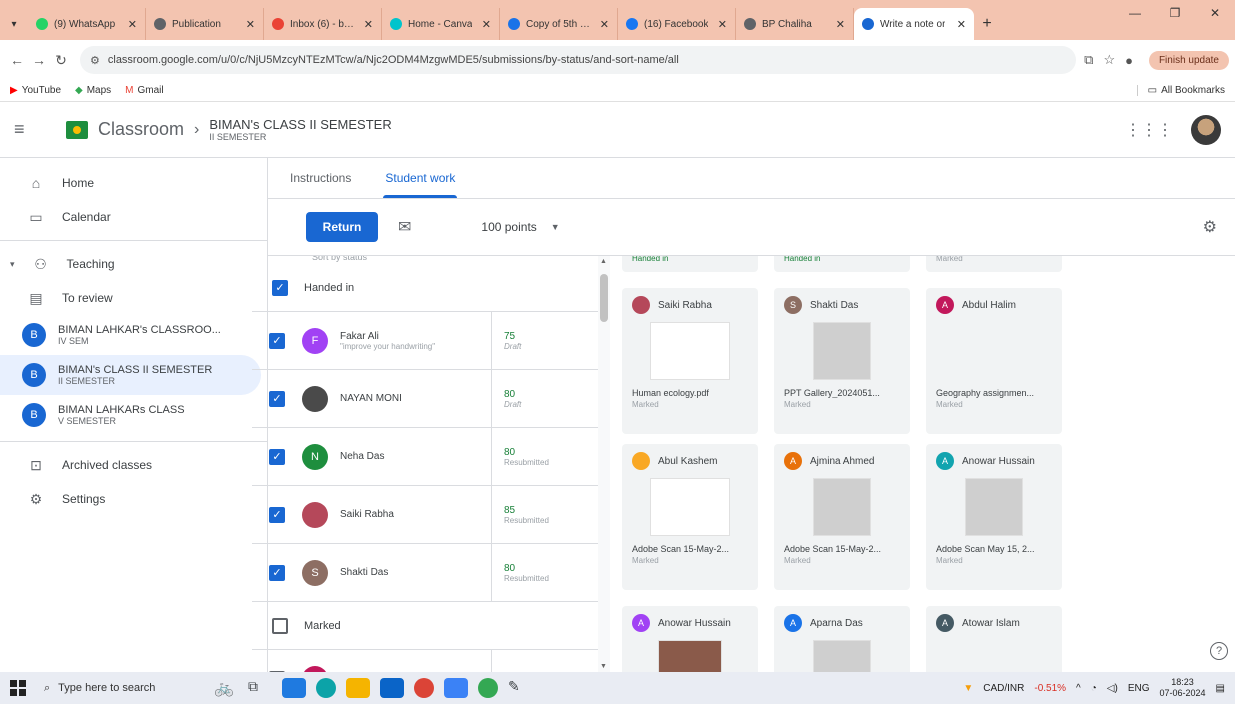  What do you see at coordinates (300, 129) in the screenshot?
I see `breadcrumb-class: BIMAN's CLASS II SEMESTER II SEMESTER` at bounding box center [300, 129].